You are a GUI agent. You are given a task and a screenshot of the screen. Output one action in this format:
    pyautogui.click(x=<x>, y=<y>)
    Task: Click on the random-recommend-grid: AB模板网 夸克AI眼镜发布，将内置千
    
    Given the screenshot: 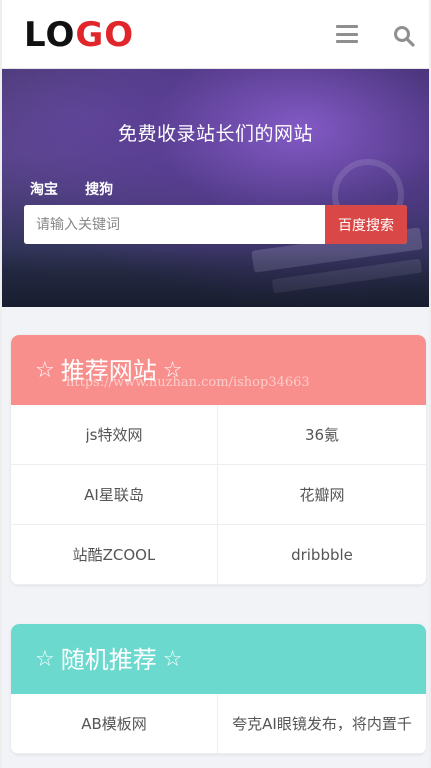 What is the action you would take?
    pyautogui.click(x=218, y=724)
    